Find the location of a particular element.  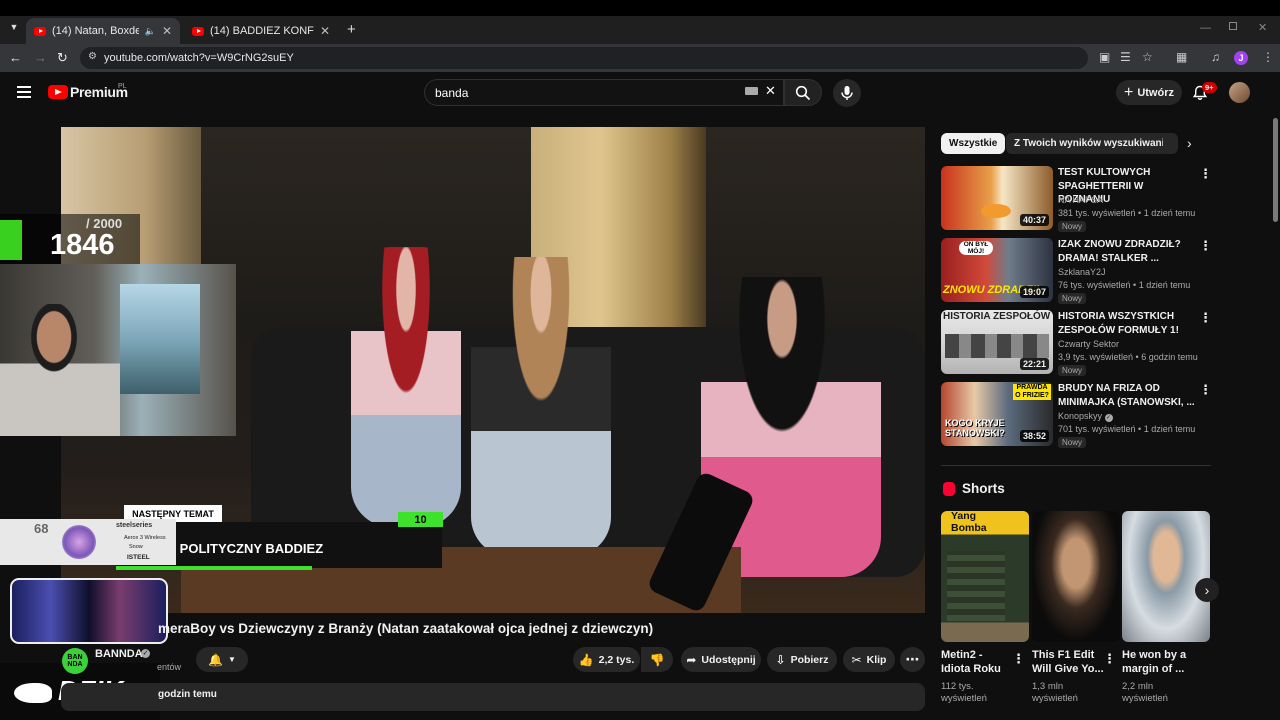

channel-name: NA HAPSA is located at coordinates (1080, 200).